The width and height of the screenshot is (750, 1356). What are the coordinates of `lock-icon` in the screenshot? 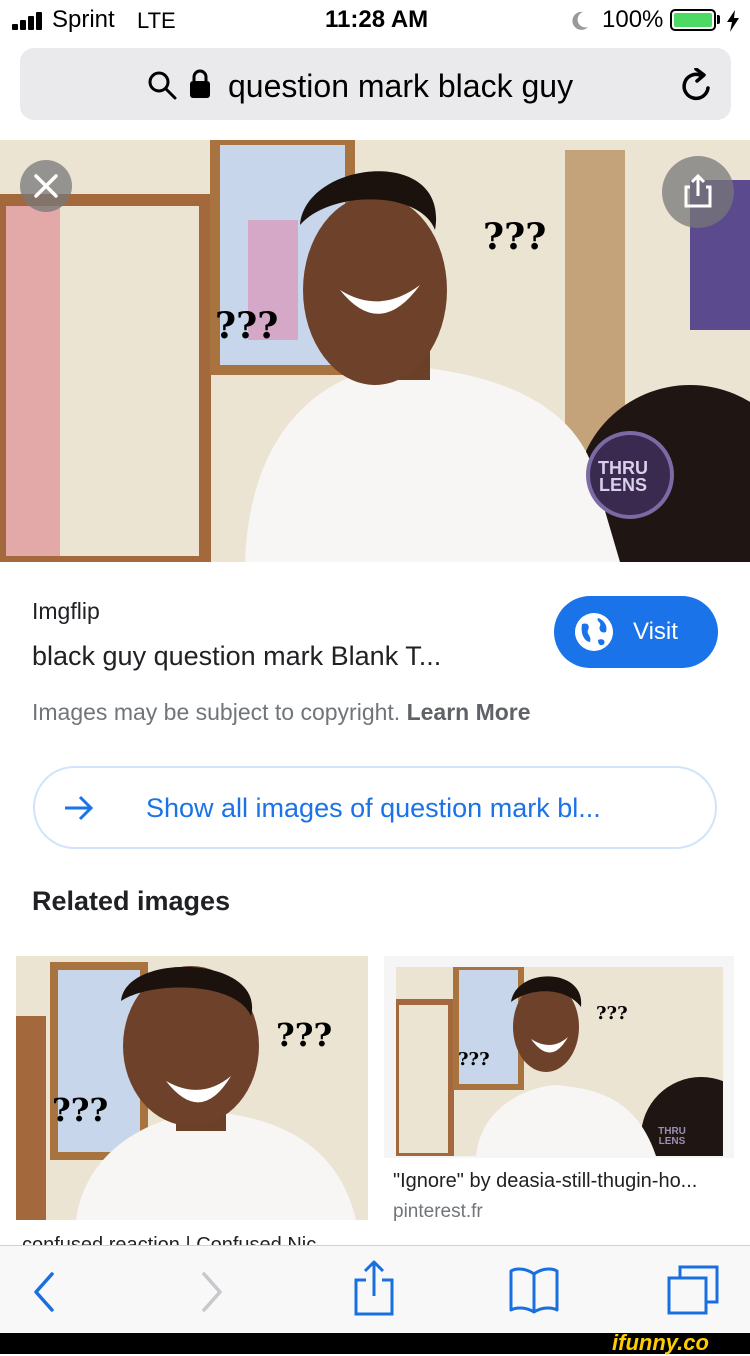 It's located at (200, 83).